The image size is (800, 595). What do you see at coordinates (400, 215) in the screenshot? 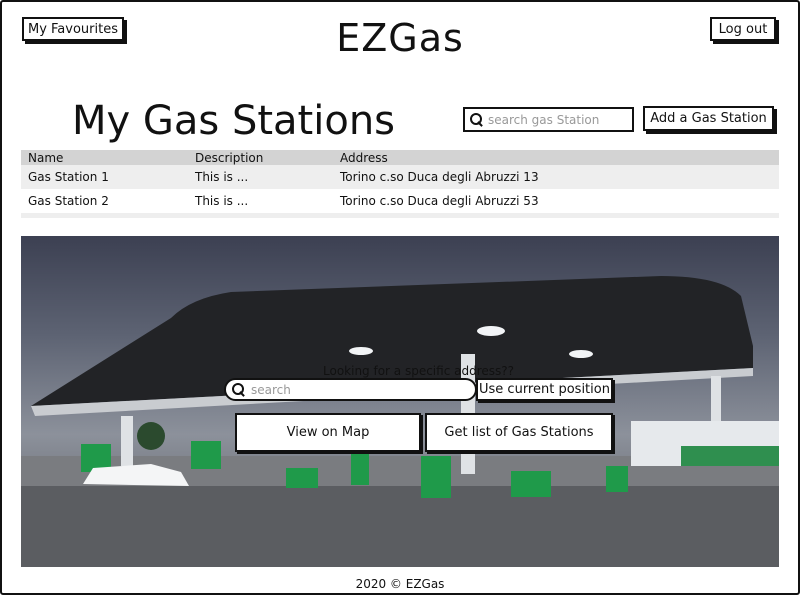
I see `table-footer-strip` at bounding box center [400, 215].